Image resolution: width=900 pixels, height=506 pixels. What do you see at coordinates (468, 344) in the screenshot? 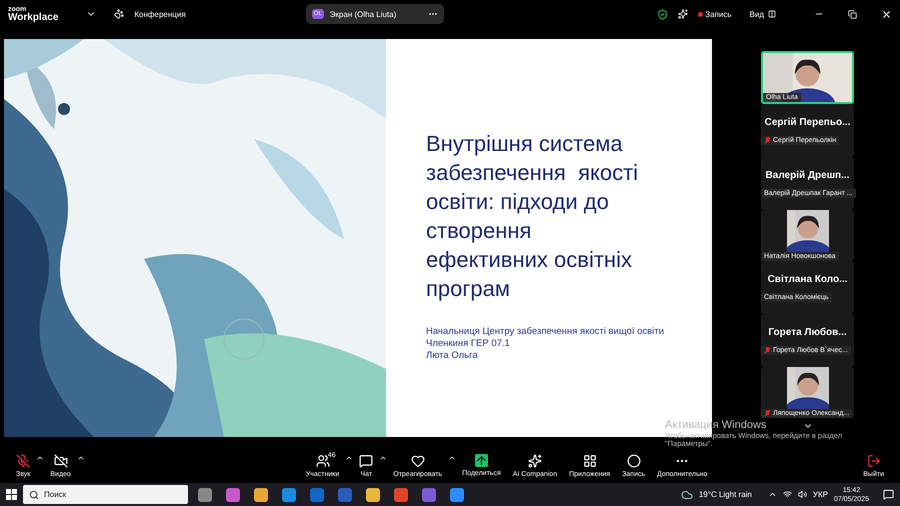
I see `slide-text: Членкиня ГЕР 07.1` at bounding box center [468, 344].